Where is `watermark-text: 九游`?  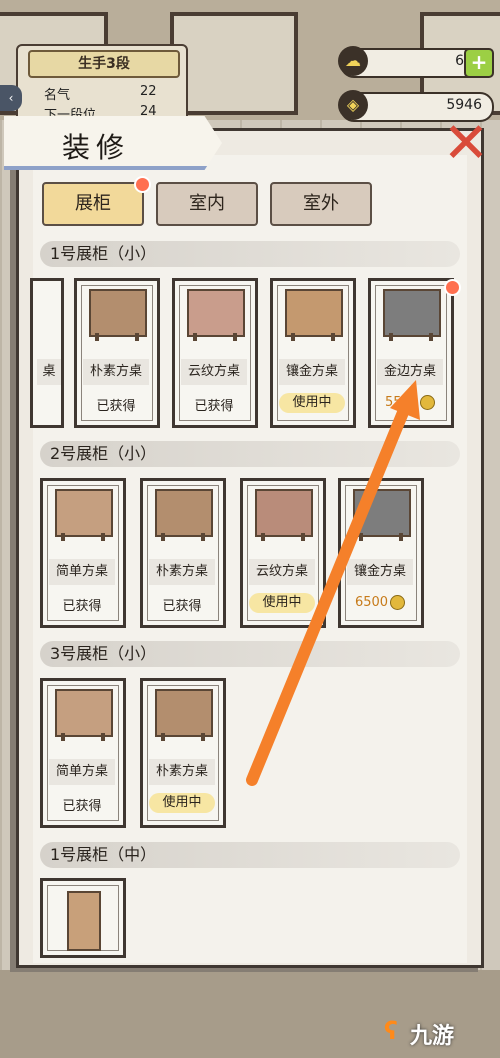 watermark-text: 九游 is located at coordinates (432, 1036).